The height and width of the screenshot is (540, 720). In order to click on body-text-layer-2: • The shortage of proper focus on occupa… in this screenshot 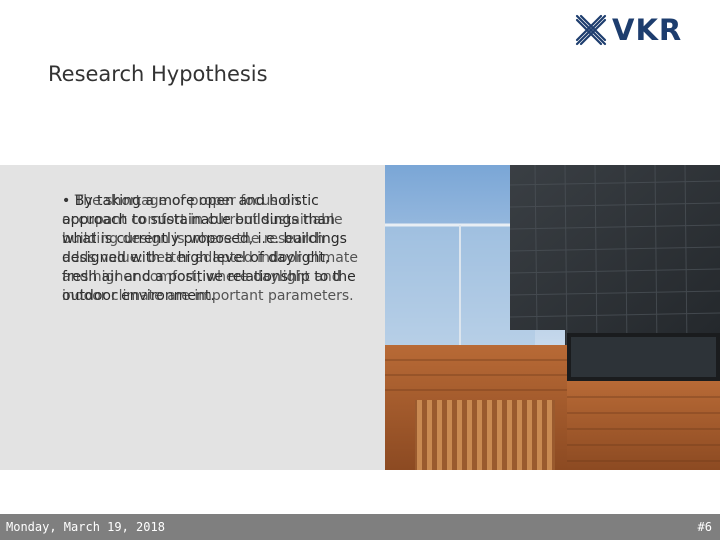, I will do `click(210, 248)`.